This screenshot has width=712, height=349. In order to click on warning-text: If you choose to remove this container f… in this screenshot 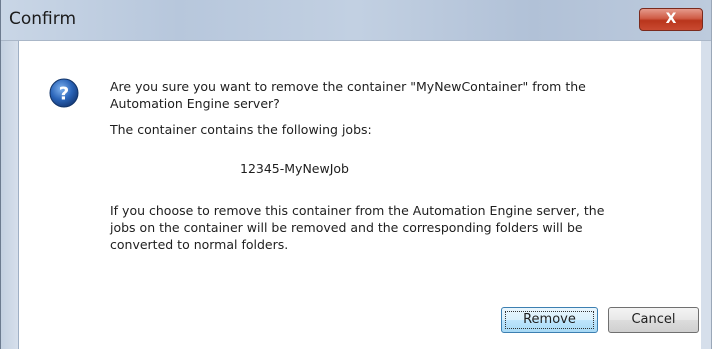, I will do `click(357, 210)`.